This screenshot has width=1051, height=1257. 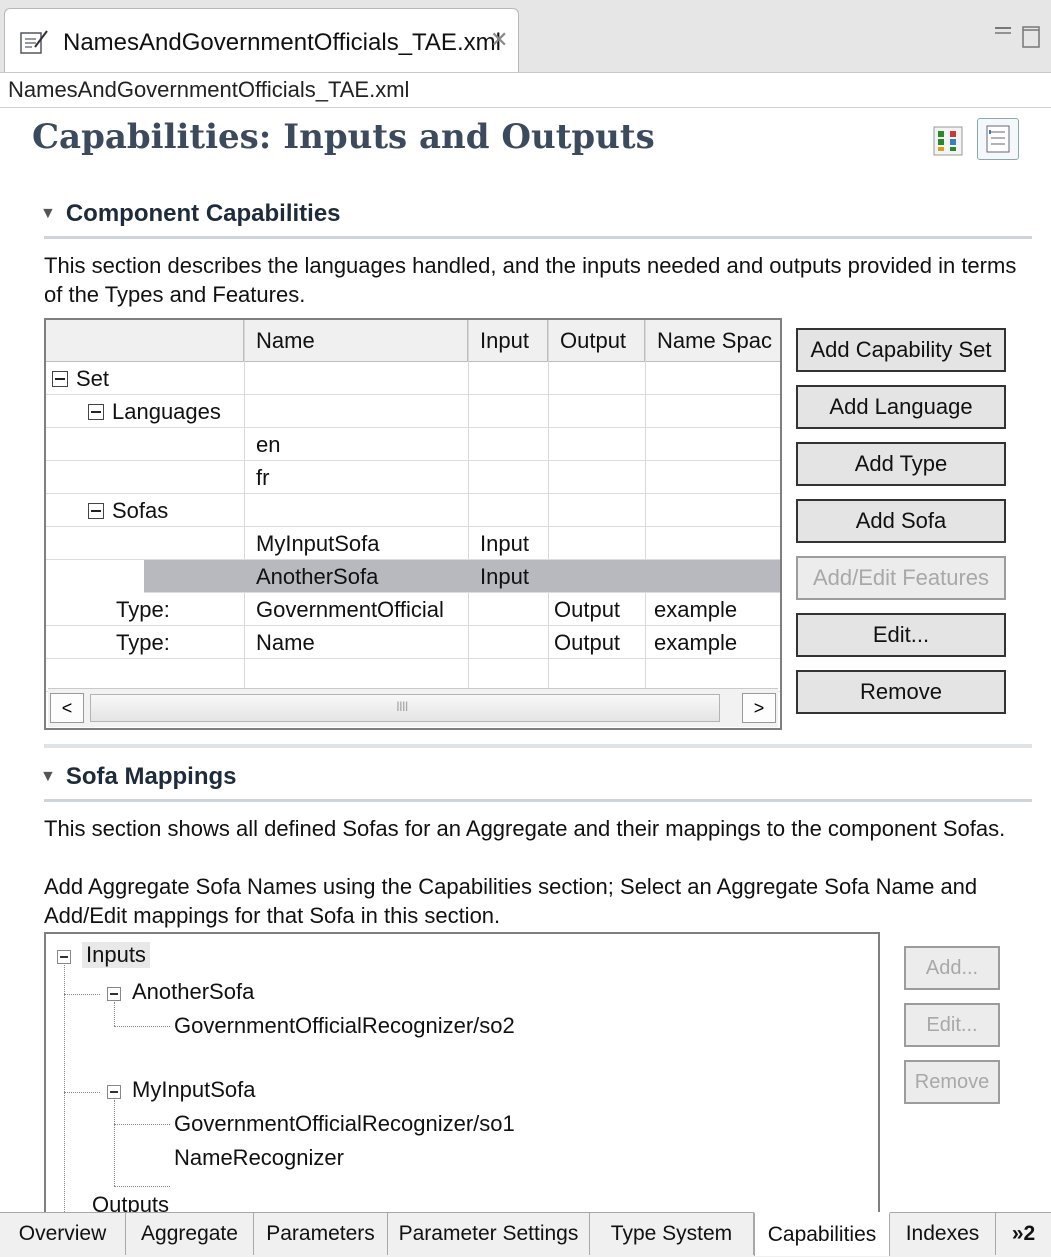 I want to click on column-header-input: Input, so click(x=508, y=341).